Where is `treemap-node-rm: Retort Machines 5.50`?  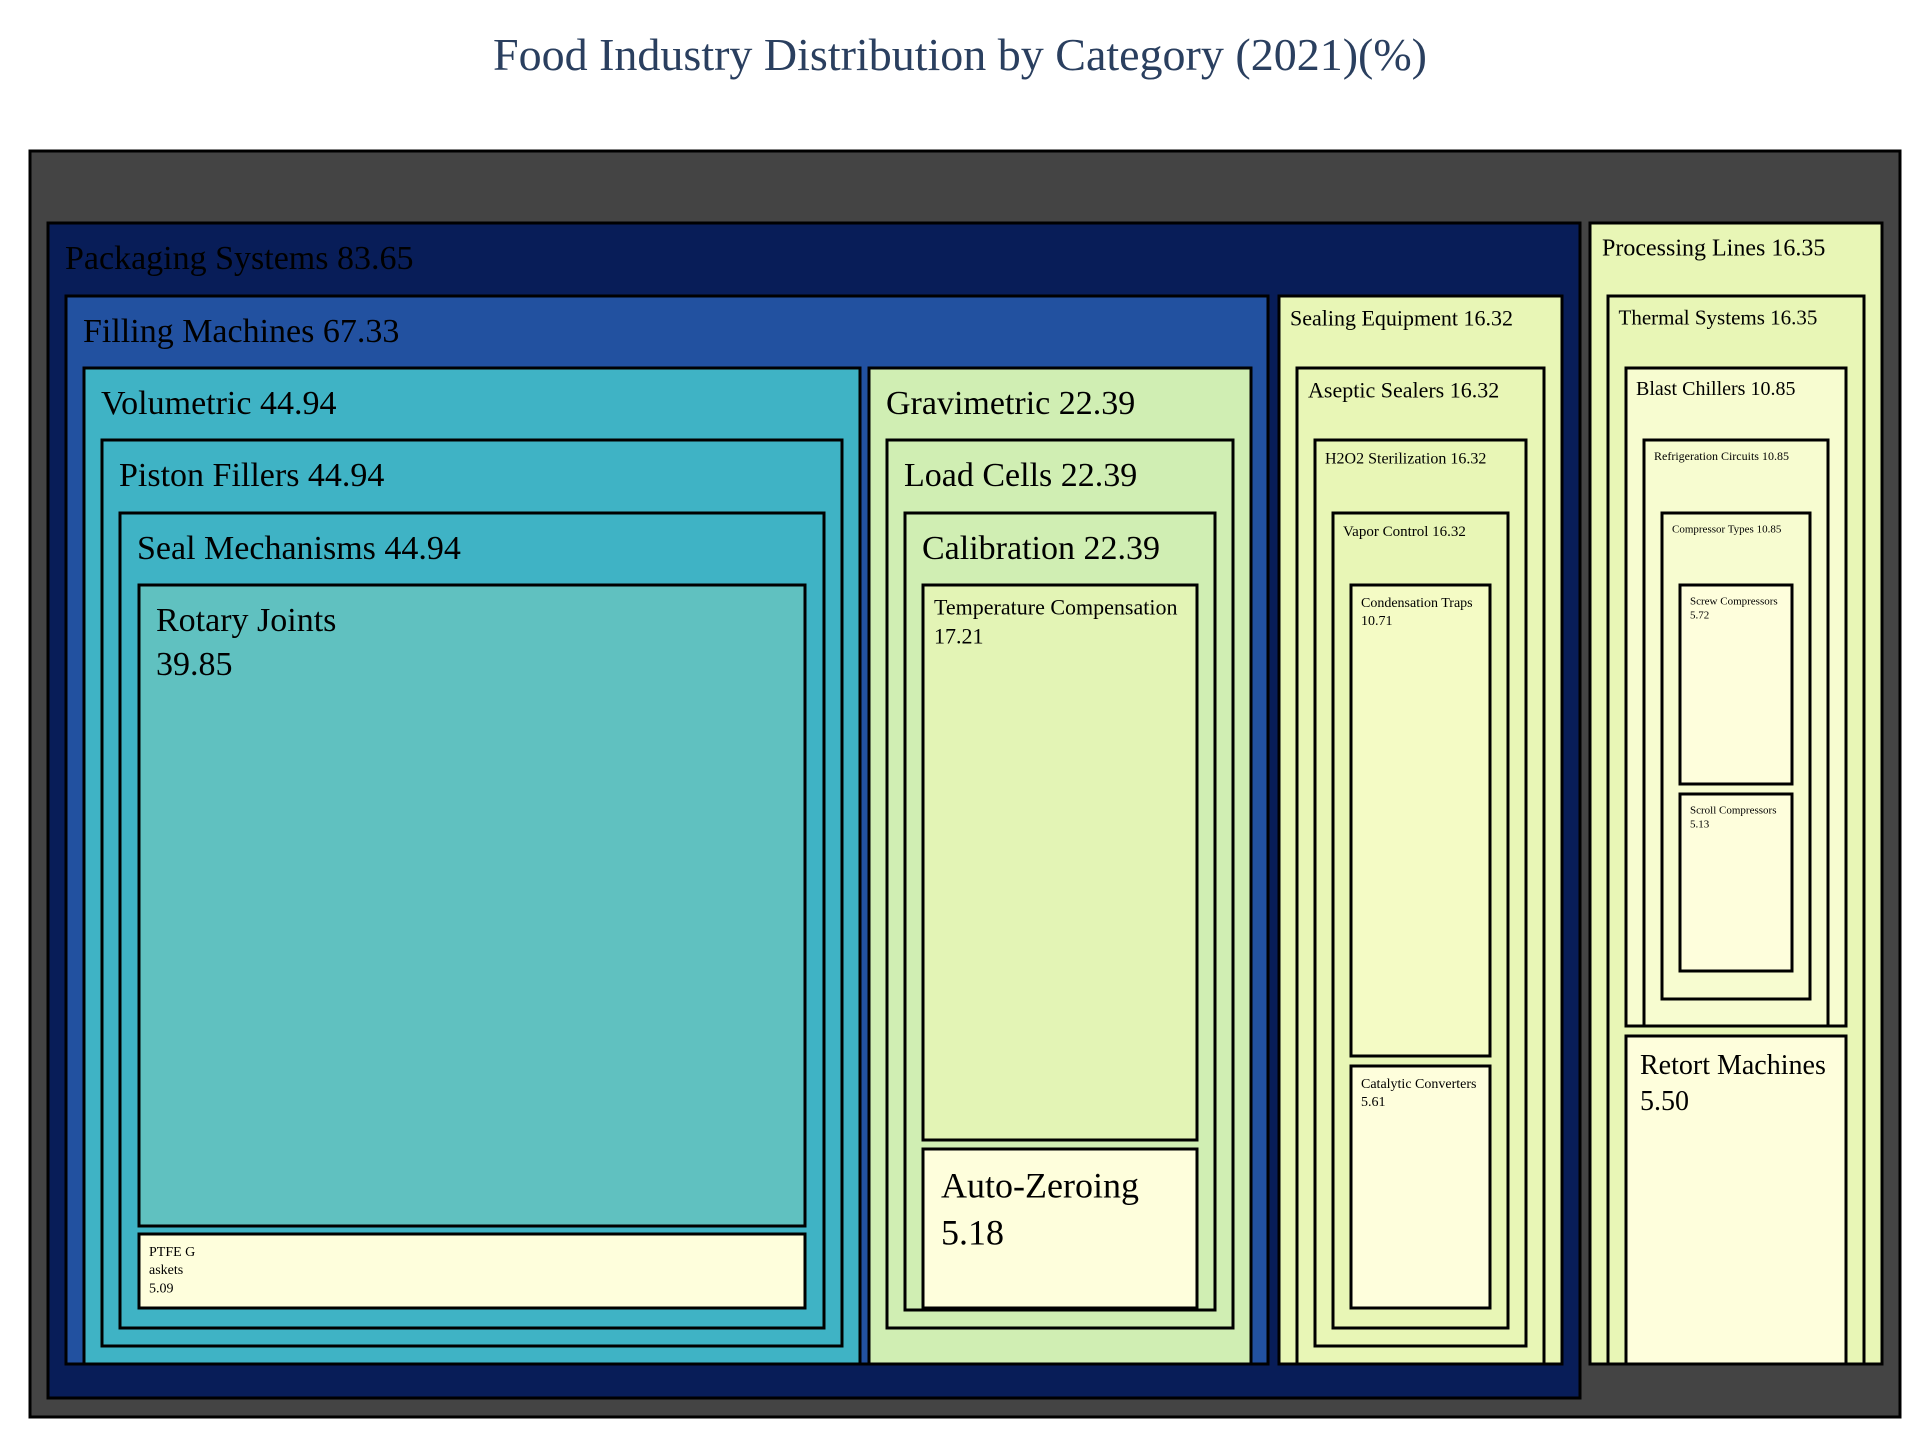 treemap-node-rm: Retort Machines 5.50 is located at coordinates (1736, 1200).